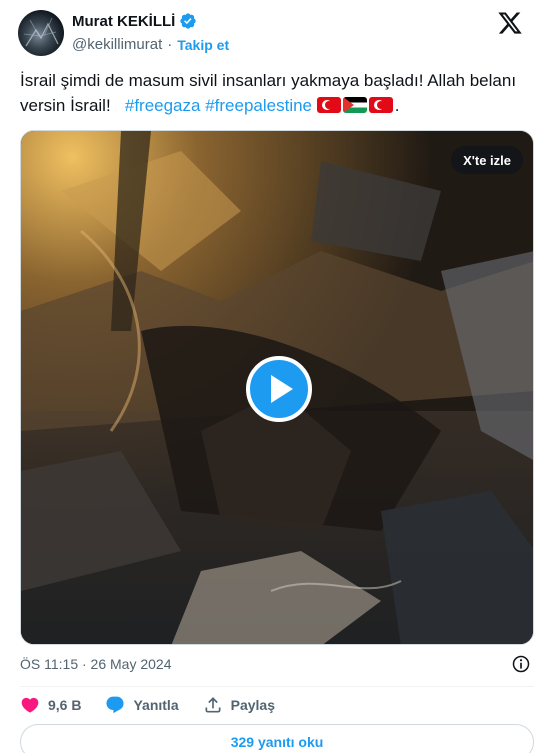 This screenshot has height=753, width=541. What do you see at coordinates (115, 705) in the screenshot?
I see `reply-bubble-icon` at bounding box center [115, 705].